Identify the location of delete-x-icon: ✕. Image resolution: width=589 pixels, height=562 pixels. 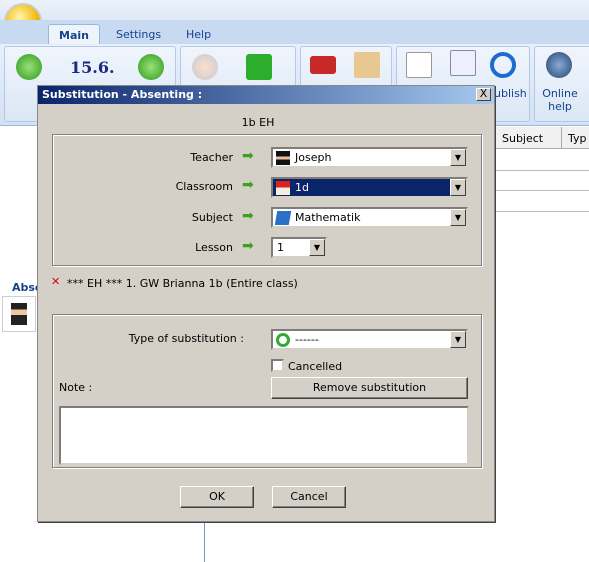
(55, 281).